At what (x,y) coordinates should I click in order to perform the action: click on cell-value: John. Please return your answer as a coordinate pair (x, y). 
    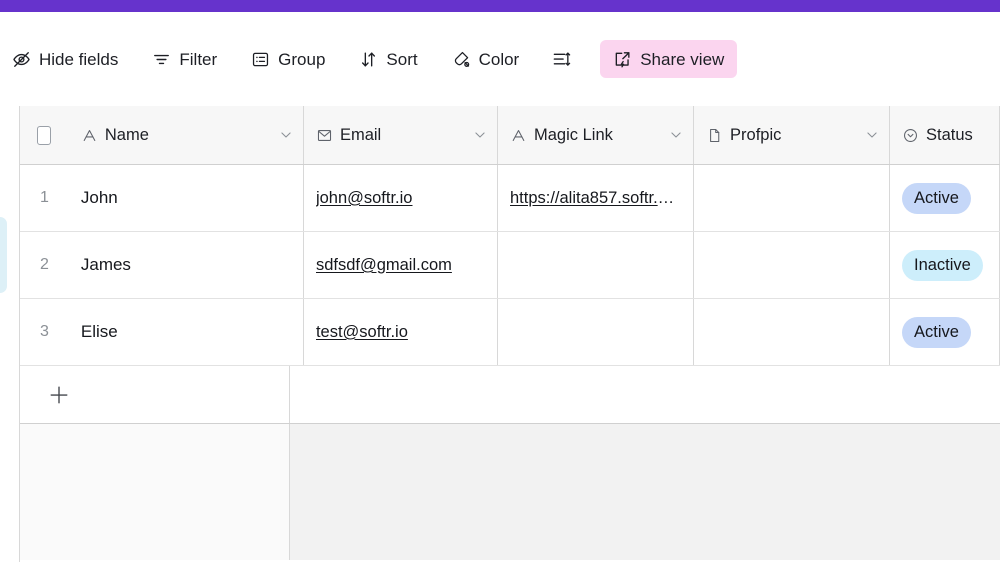
    Looking at the image, I should click on (99, 197).